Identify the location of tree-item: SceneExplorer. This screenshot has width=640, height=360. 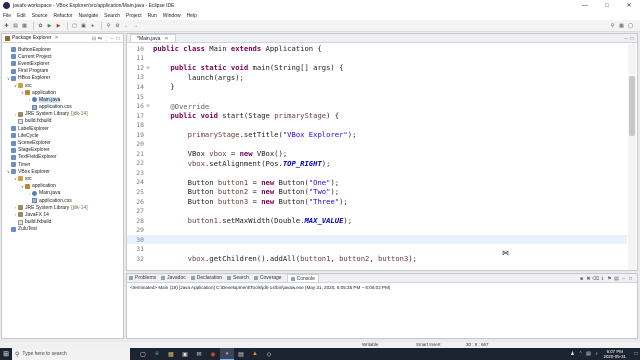
(62, 142).